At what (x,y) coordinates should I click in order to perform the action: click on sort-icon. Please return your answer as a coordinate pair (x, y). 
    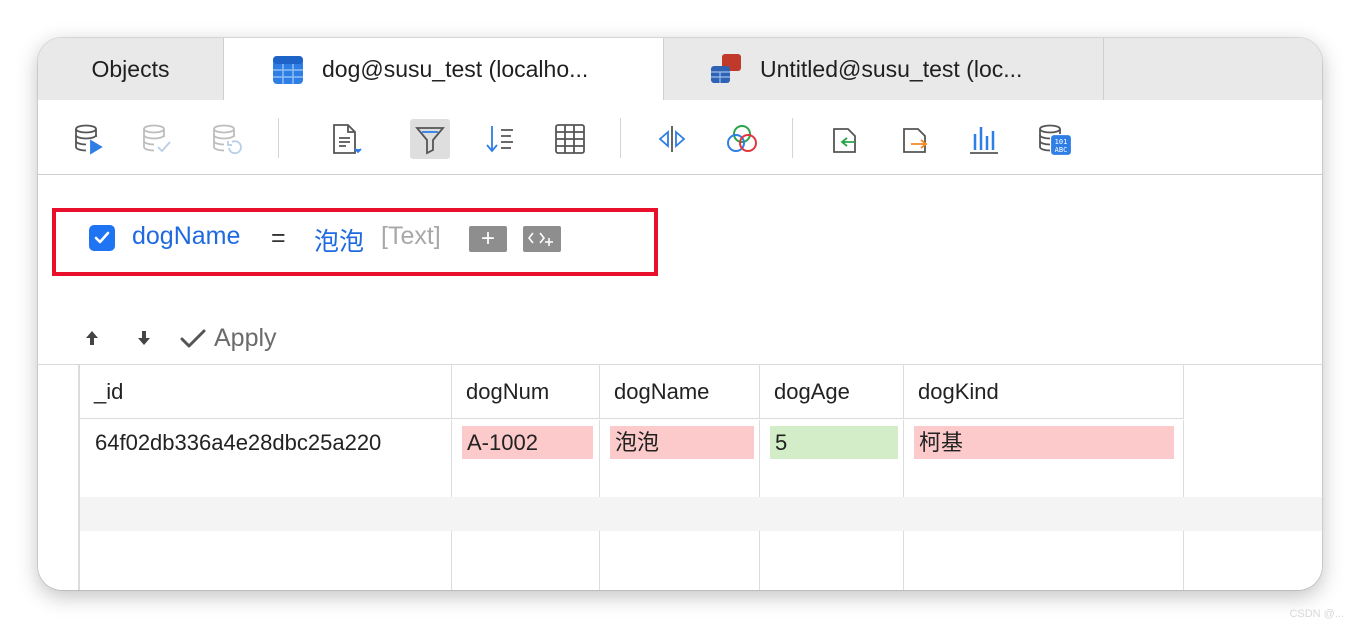
    Looking at the image, I should click on (499, 139).